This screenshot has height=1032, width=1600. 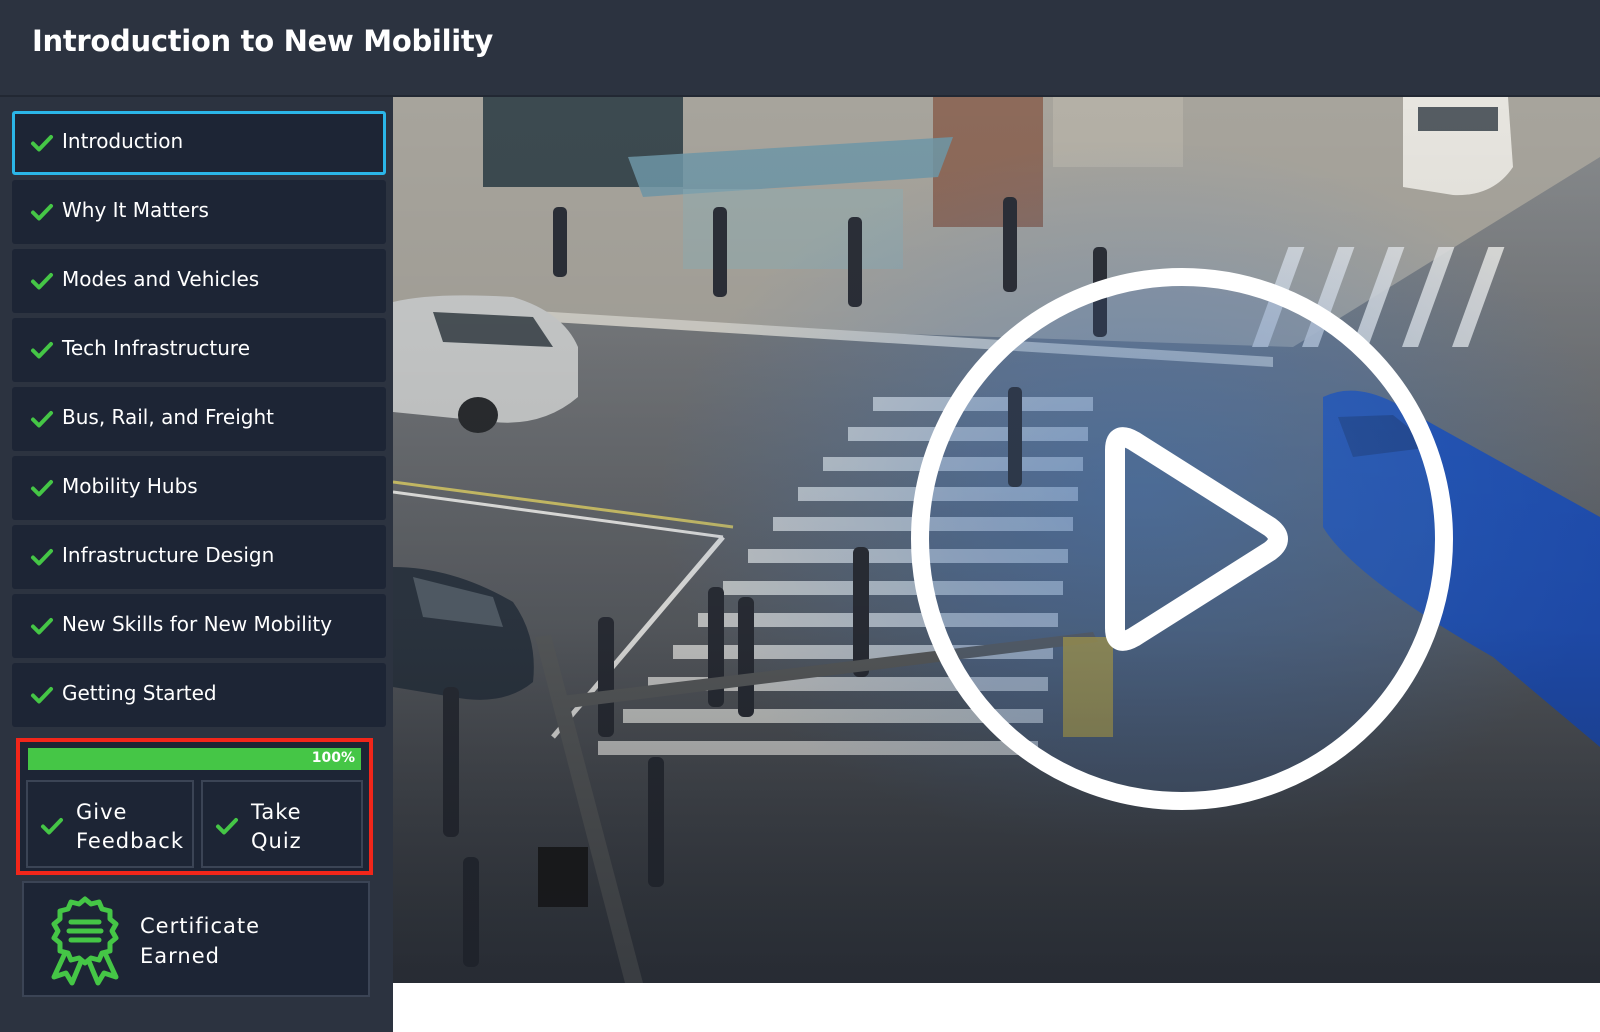 What do you see at coordinates (199, 143) in the screenshot?
I see `sidebar-item-introduction: Introduction` at bounding box center [199, 143].